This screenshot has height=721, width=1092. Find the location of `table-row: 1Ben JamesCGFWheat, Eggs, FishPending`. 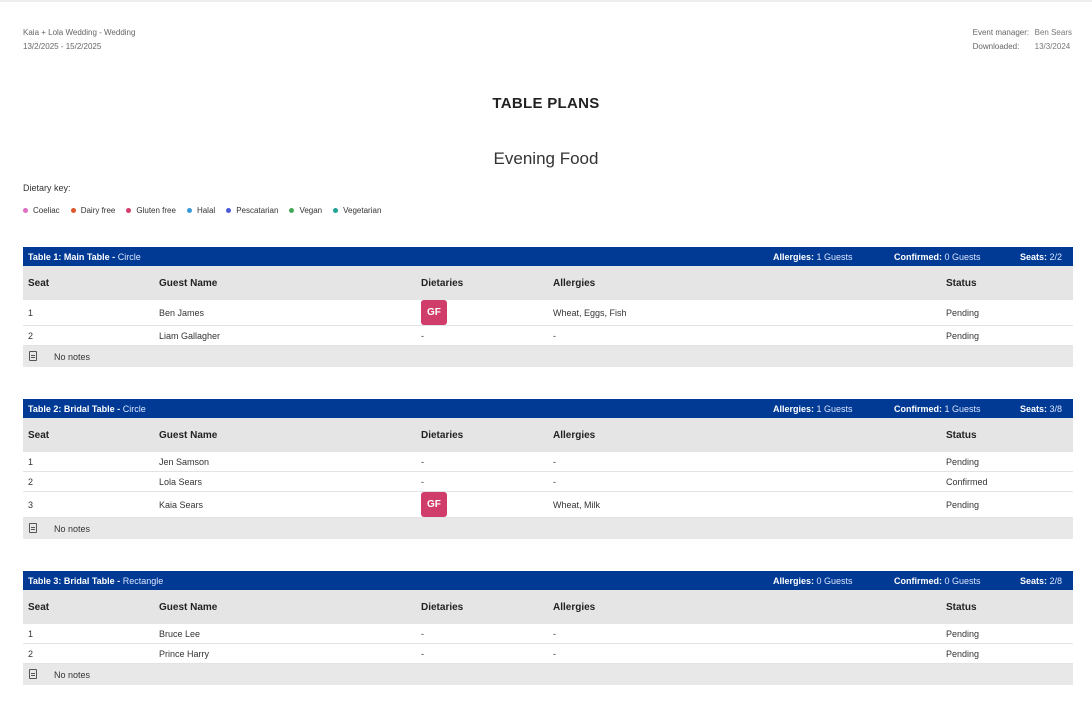

table-row: 1Ben JamesCGFWheat, Eggs, FishPending is located at coordinates (548, 313).